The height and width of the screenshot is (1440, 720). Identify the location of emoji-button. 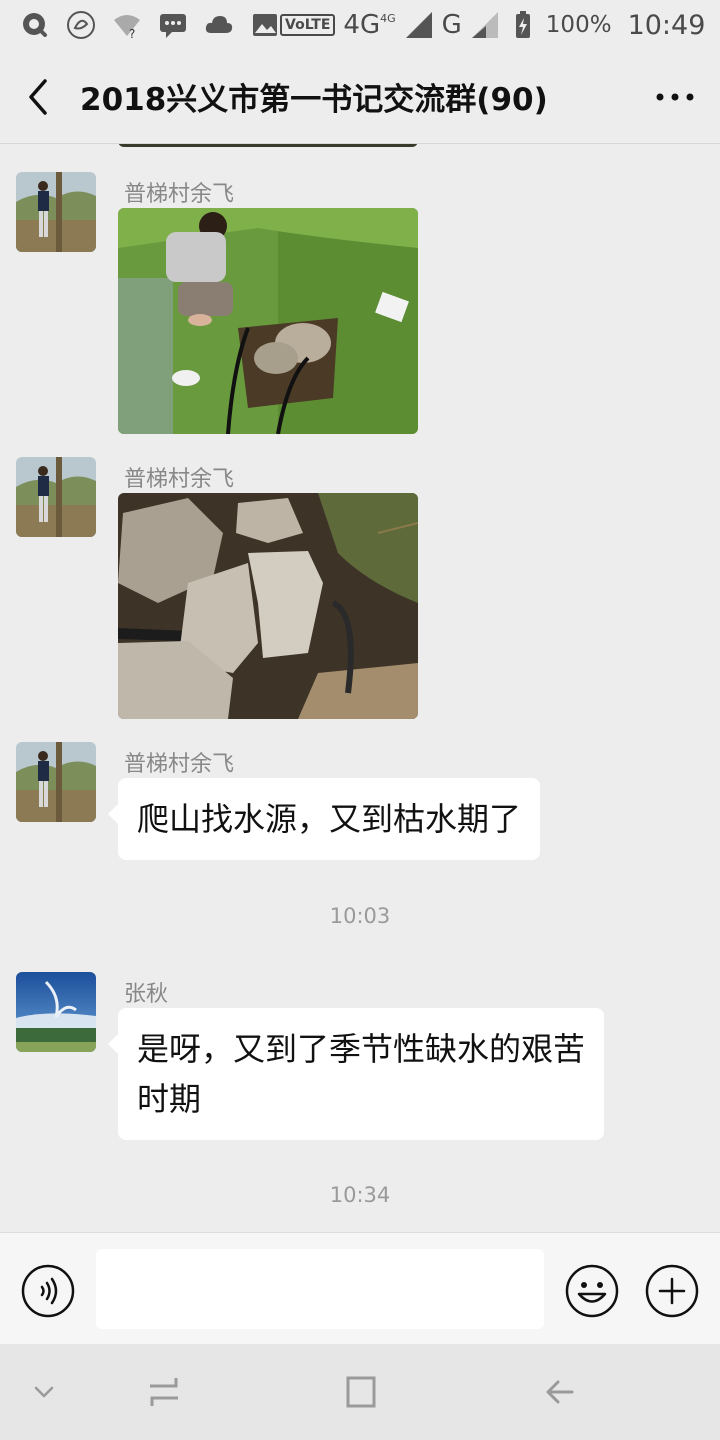
(592, 1291).